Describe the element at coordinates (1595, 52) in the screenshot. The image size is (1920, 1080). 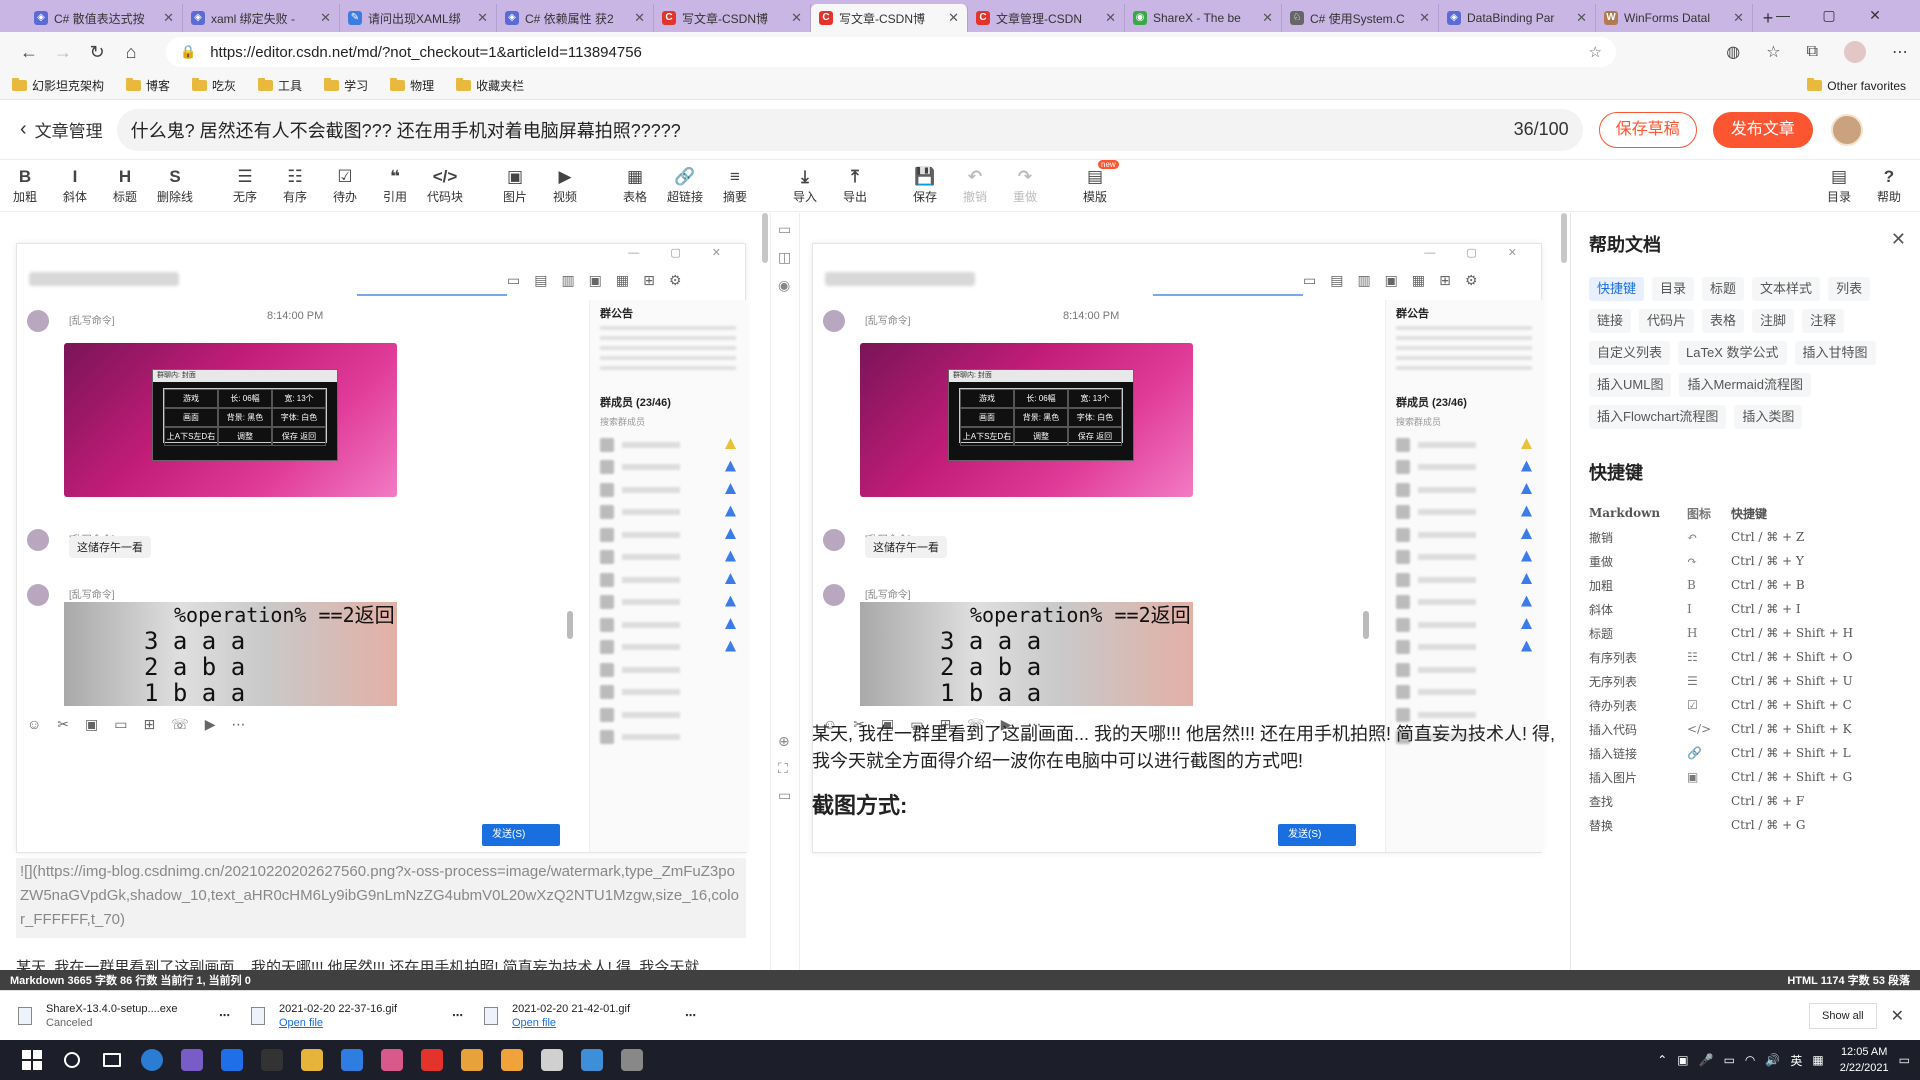
I see `favorite-add-icon: ☆` at that location.